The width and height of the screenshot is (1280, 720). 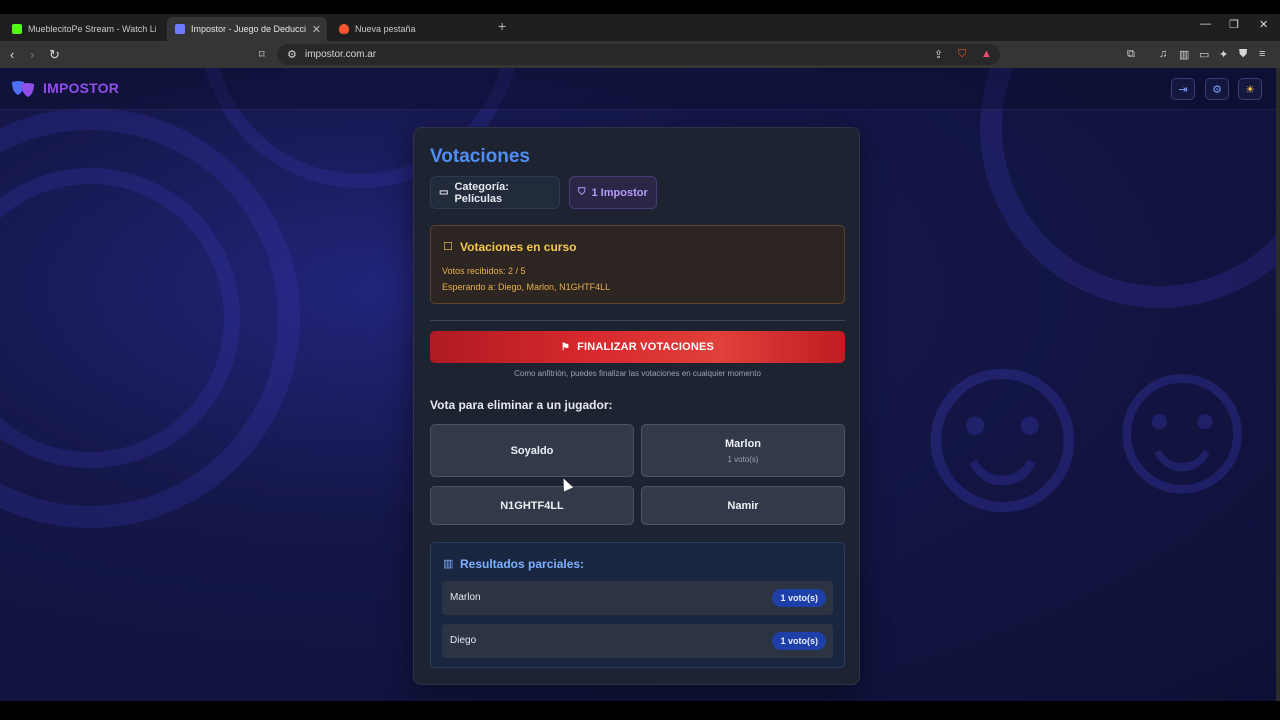 What do you see at coordinates (743, 459) in the screenshot?
I see `player-vote-count: 1 voto(s)` at bounding box center [743, 459].